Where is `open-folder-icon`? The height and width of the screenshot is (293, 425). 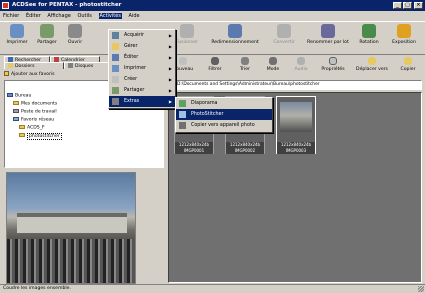
open-folder-icon is located at coordinates (22, 135).